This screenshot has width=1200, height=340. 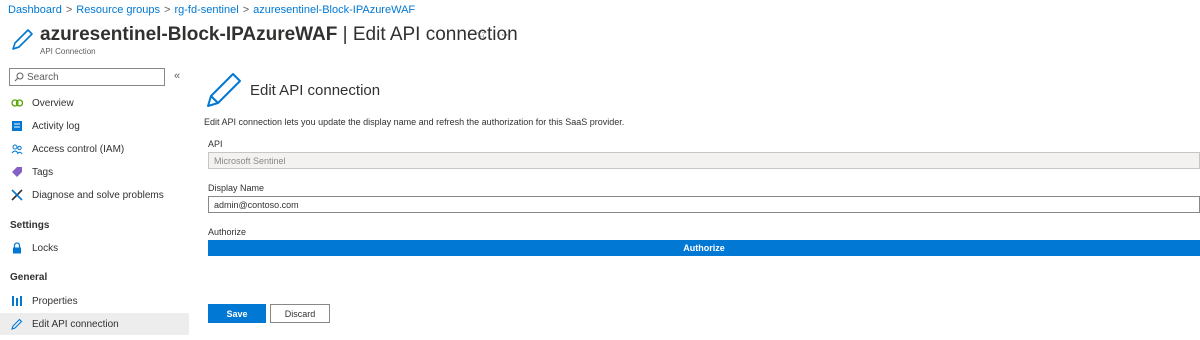 I want to click on sidebar-item-edit-api-connection: Edit API connection, so click(x=94, y=324).